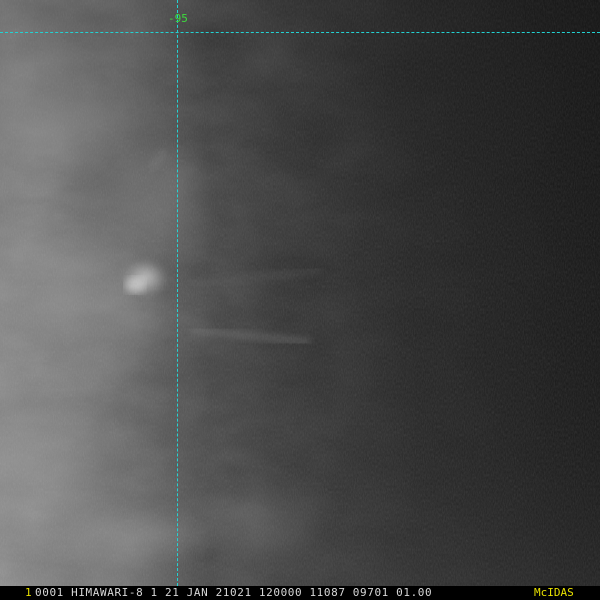  What do you see at coordinates (28, 592) in the screenshot?
I see `frame-number: 1` at bounding box center [28, 592].